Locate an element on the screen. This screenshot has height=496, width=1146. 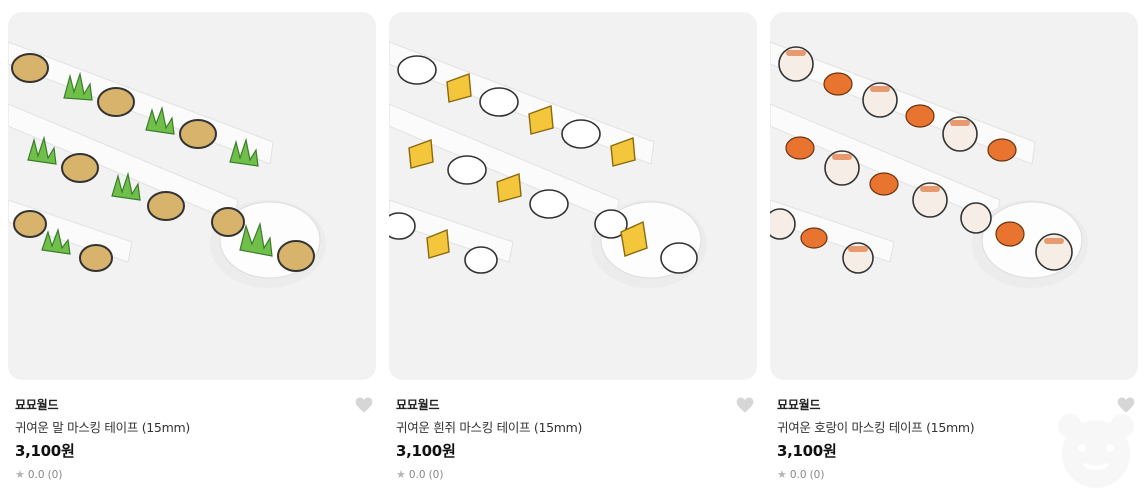
tape-image-tiger is located at coordinates (929, 164).